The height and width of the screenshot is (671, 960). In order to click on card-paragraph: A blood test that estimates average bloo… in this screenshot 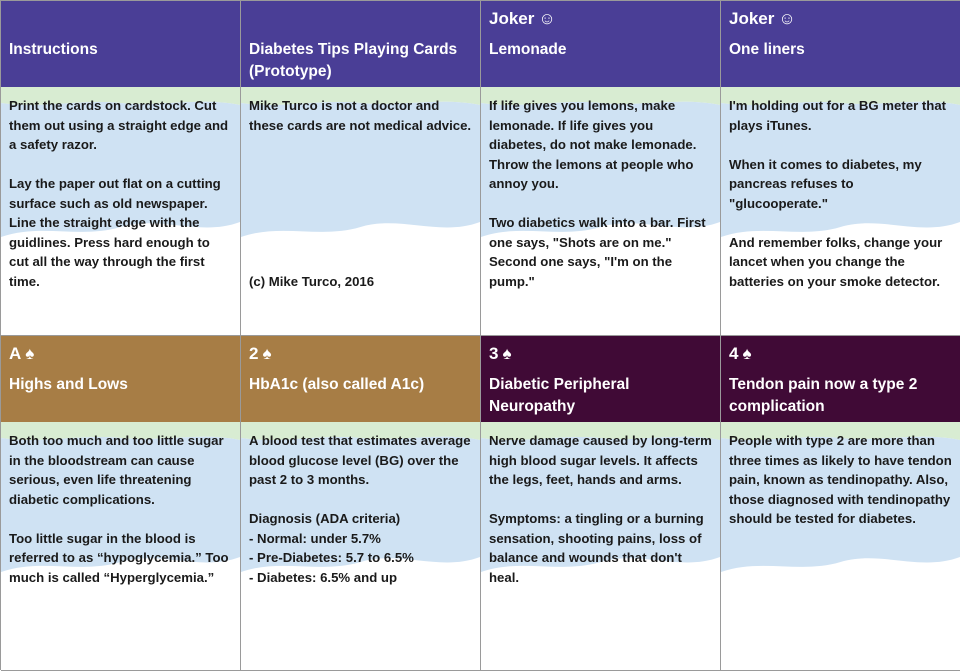, I will do `click(360, 460)`.